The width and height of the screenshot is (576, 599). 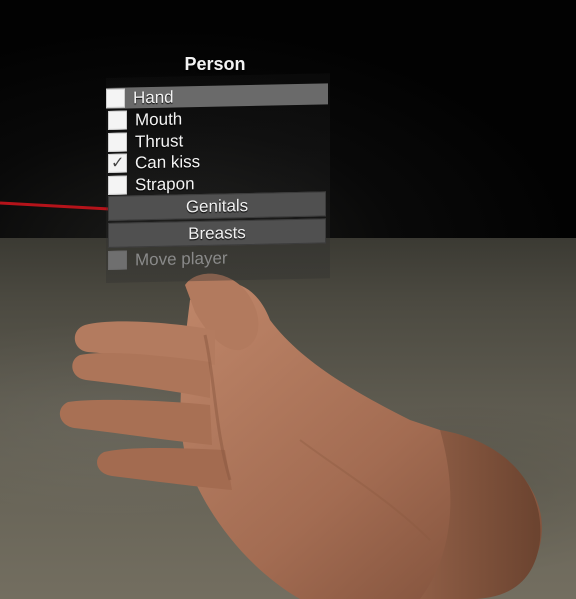 I want to click on option-thrust: Thrust, so click(x=145, y=141).